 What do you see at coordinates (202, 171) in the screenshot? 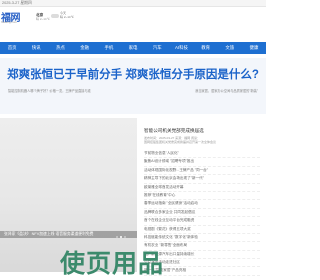
I see `list-item: 活动体现国际化视野...王牌产品 "同一台"` at bounding box center [202, 171].